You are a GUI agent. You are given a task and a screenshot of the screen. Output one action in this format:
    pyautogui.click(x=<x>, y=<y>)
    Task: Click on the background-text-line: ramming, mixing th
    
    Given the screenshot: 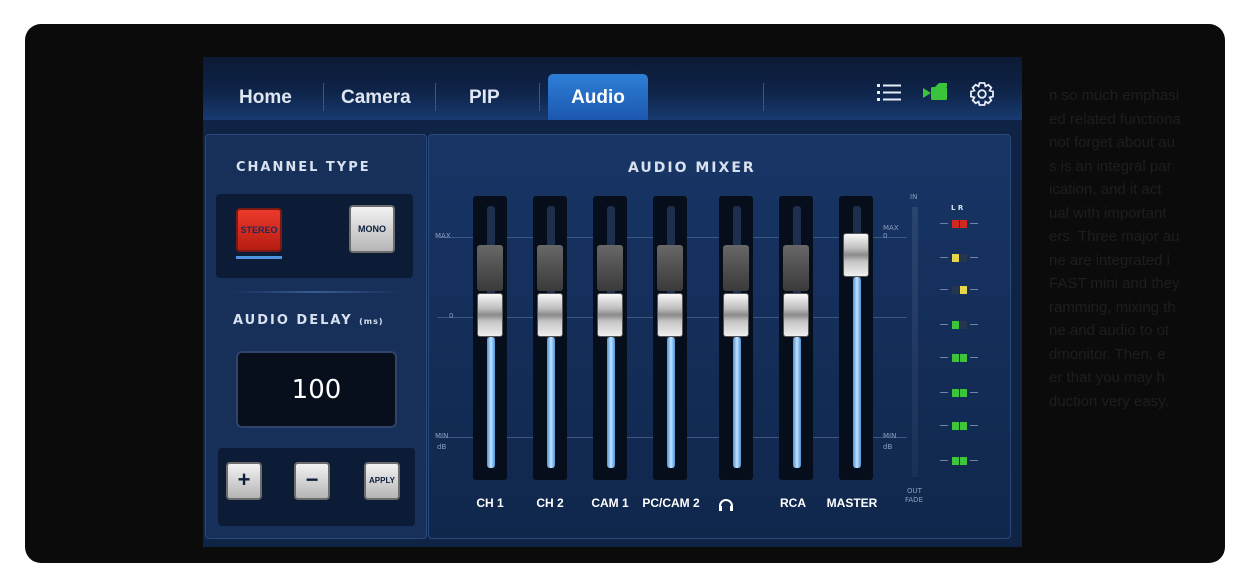 What is the action you would take?
    pyautogui.click(x=1112, y=307)
    